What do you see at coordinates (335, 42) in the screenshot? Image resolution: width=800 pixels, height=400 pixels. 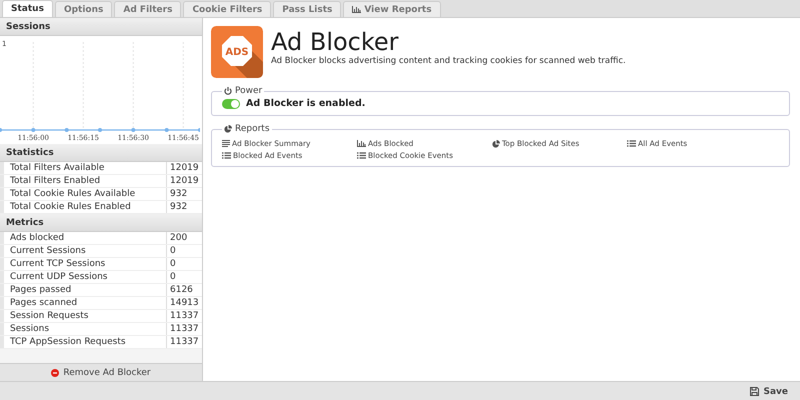 I see `app-title: Ad Blocker` at bounding box center [335, 42].